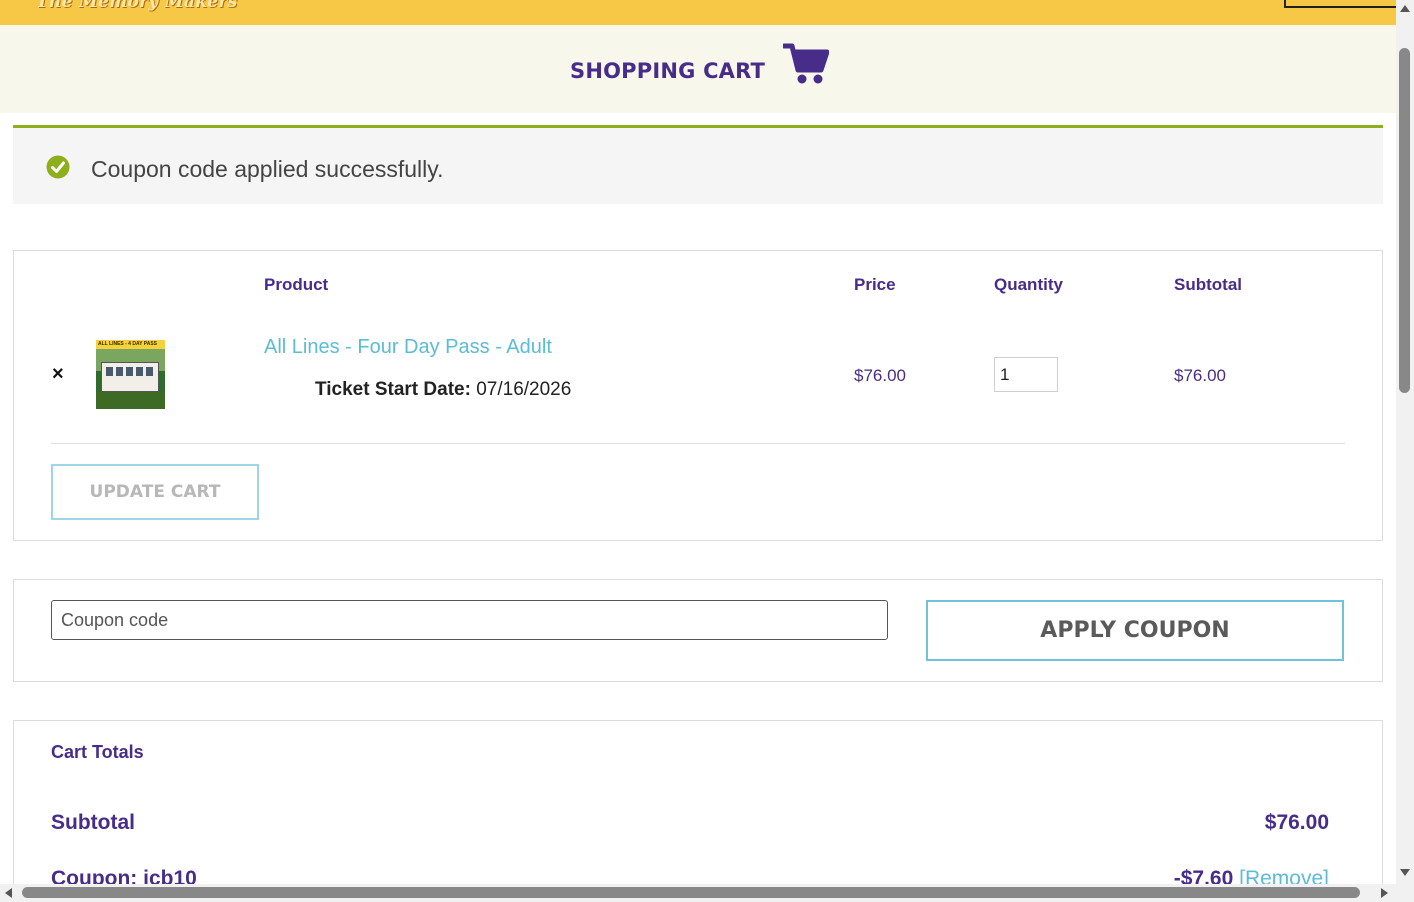  Describe the element at coordinates (1135, 630) in the screenshot. I see `apply-coupon-button: APPLY COUPON` at that location.